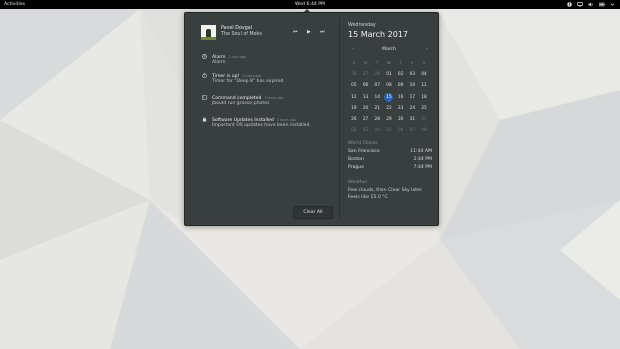 The width and height of the screenshot is (620, 349). I want to click on calendar-day-number: 23, so click(400, 108).